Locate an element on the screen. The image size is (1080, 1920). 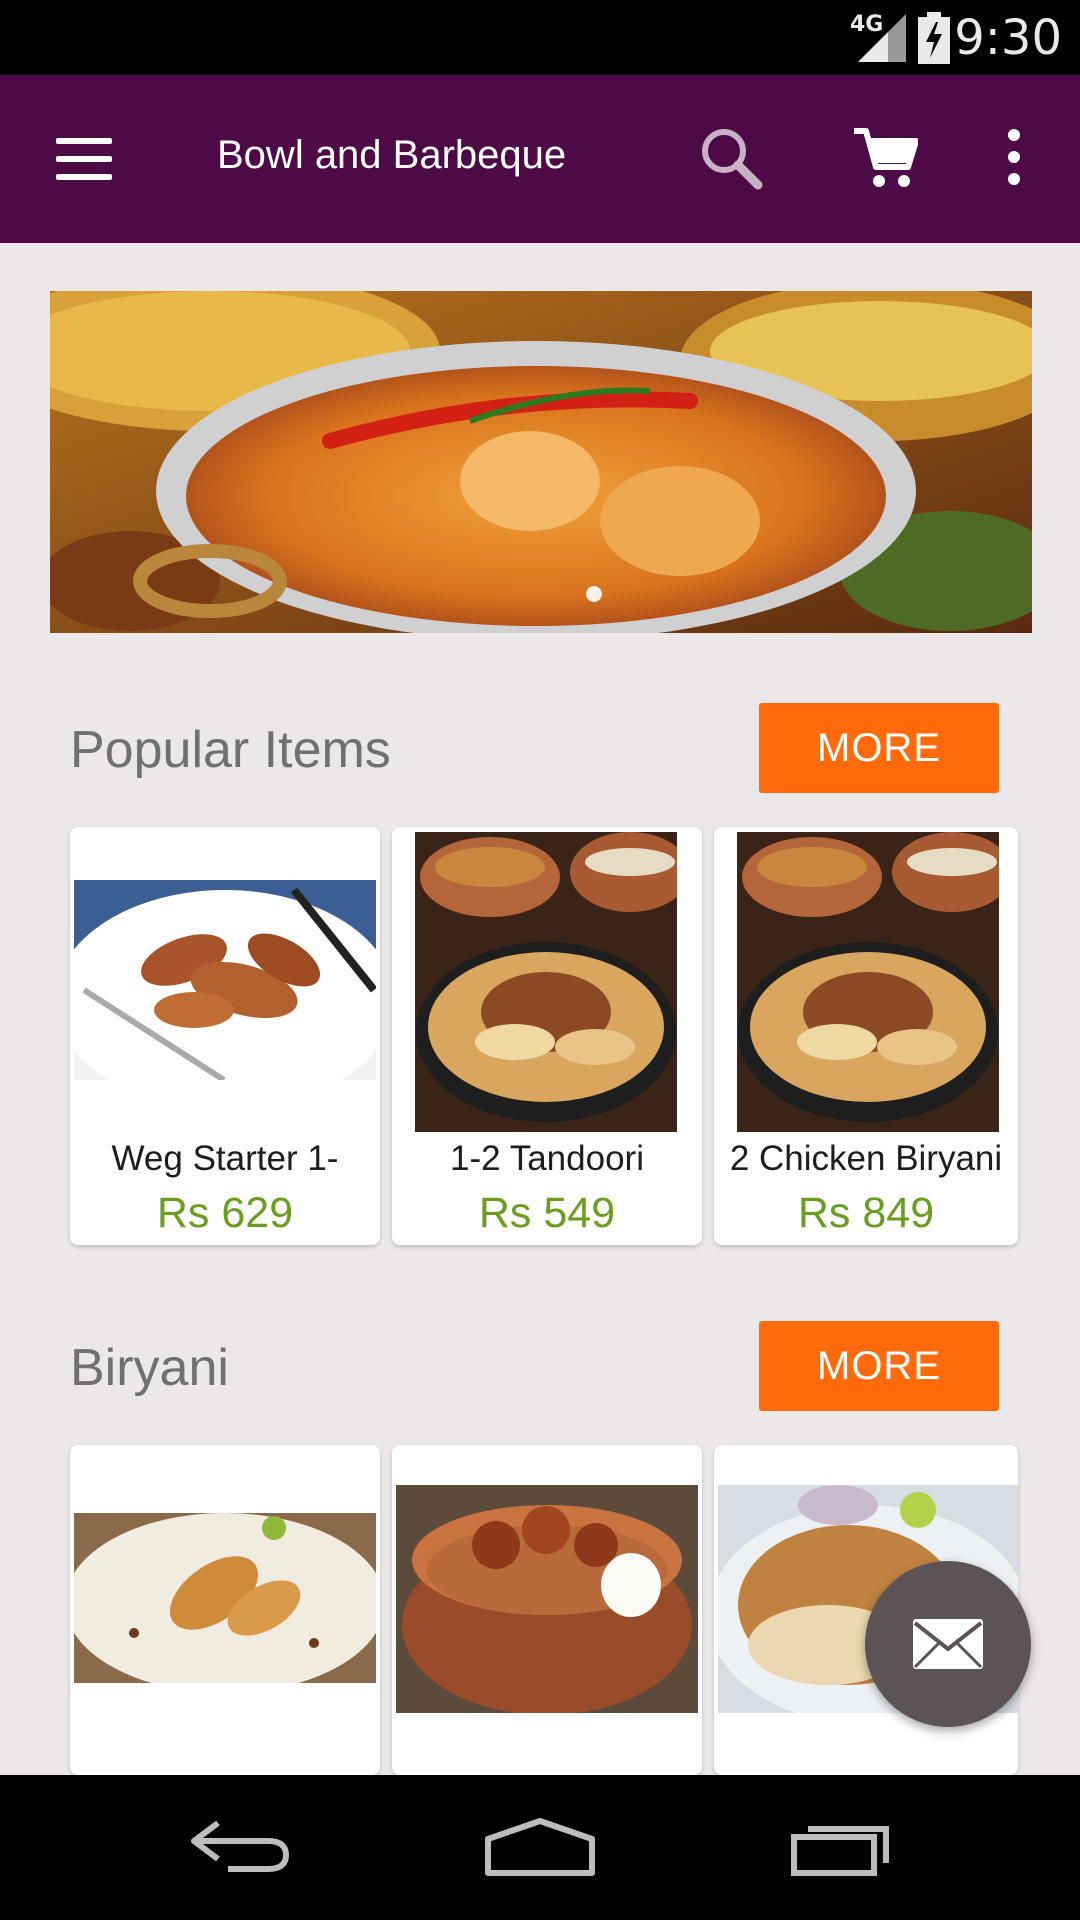
app-toolbar: Bowl and Barbeque is located at coordinates (540, 159).